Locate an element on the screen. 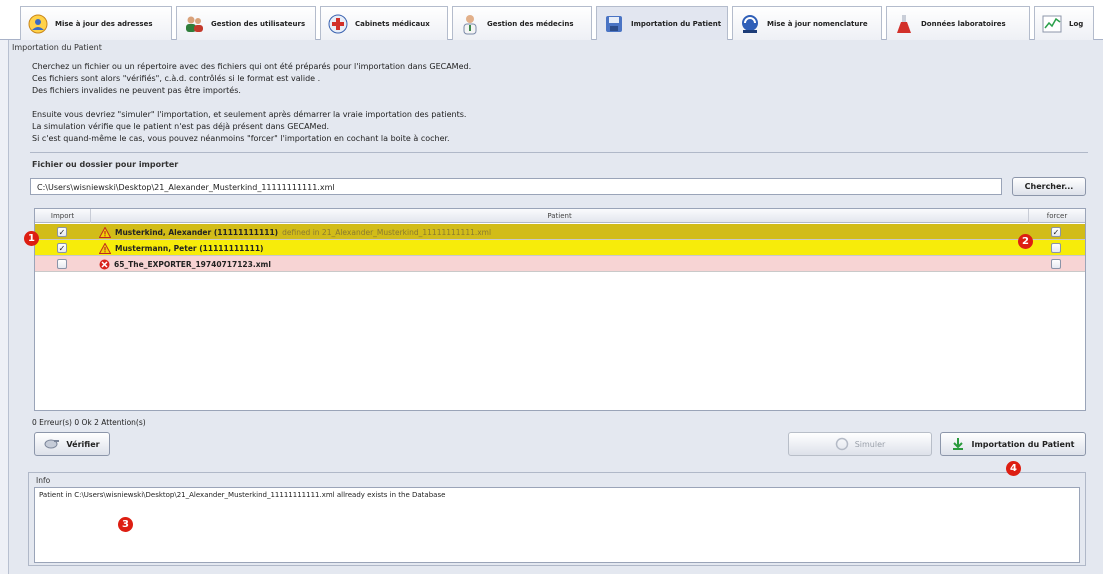  marker-badge: 3 is located at coordinates (125, 524).